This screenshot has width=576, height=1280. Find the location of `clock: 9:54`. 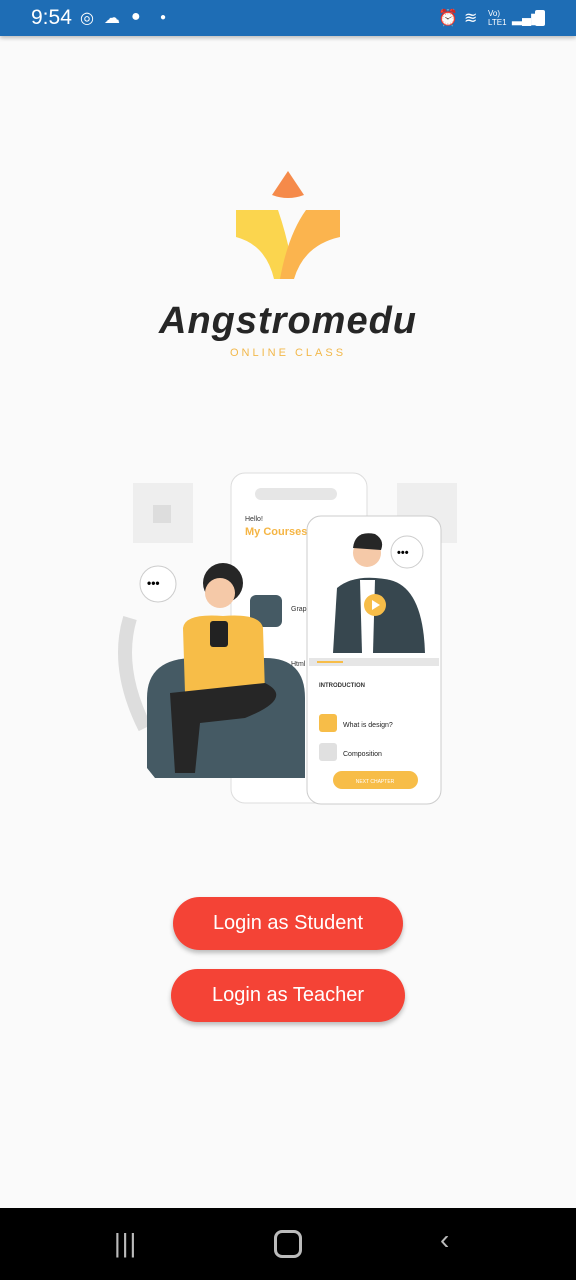

clock: 9:54 is located at coordinates (51, 17).